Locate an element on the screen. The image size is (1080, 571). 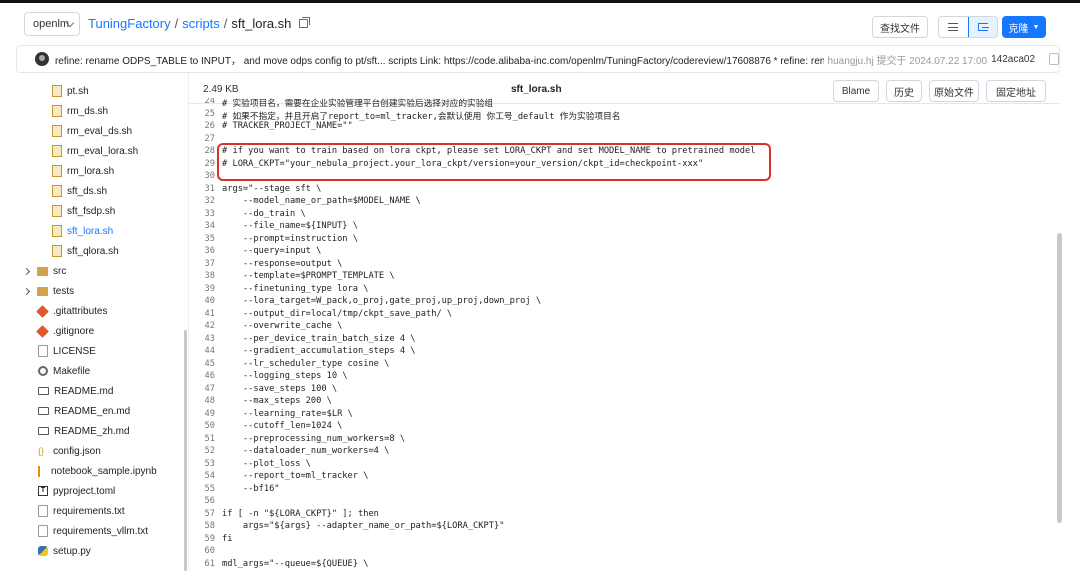
tree-item: README_en.md is located at coordinates (84, 411).